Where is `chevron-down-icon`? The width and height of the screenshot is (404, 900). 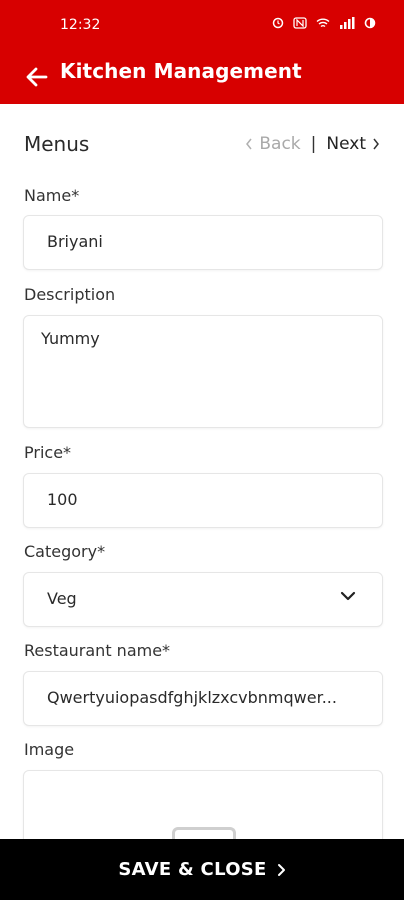 chevron-down-icon is located at coordinates (348, 596).